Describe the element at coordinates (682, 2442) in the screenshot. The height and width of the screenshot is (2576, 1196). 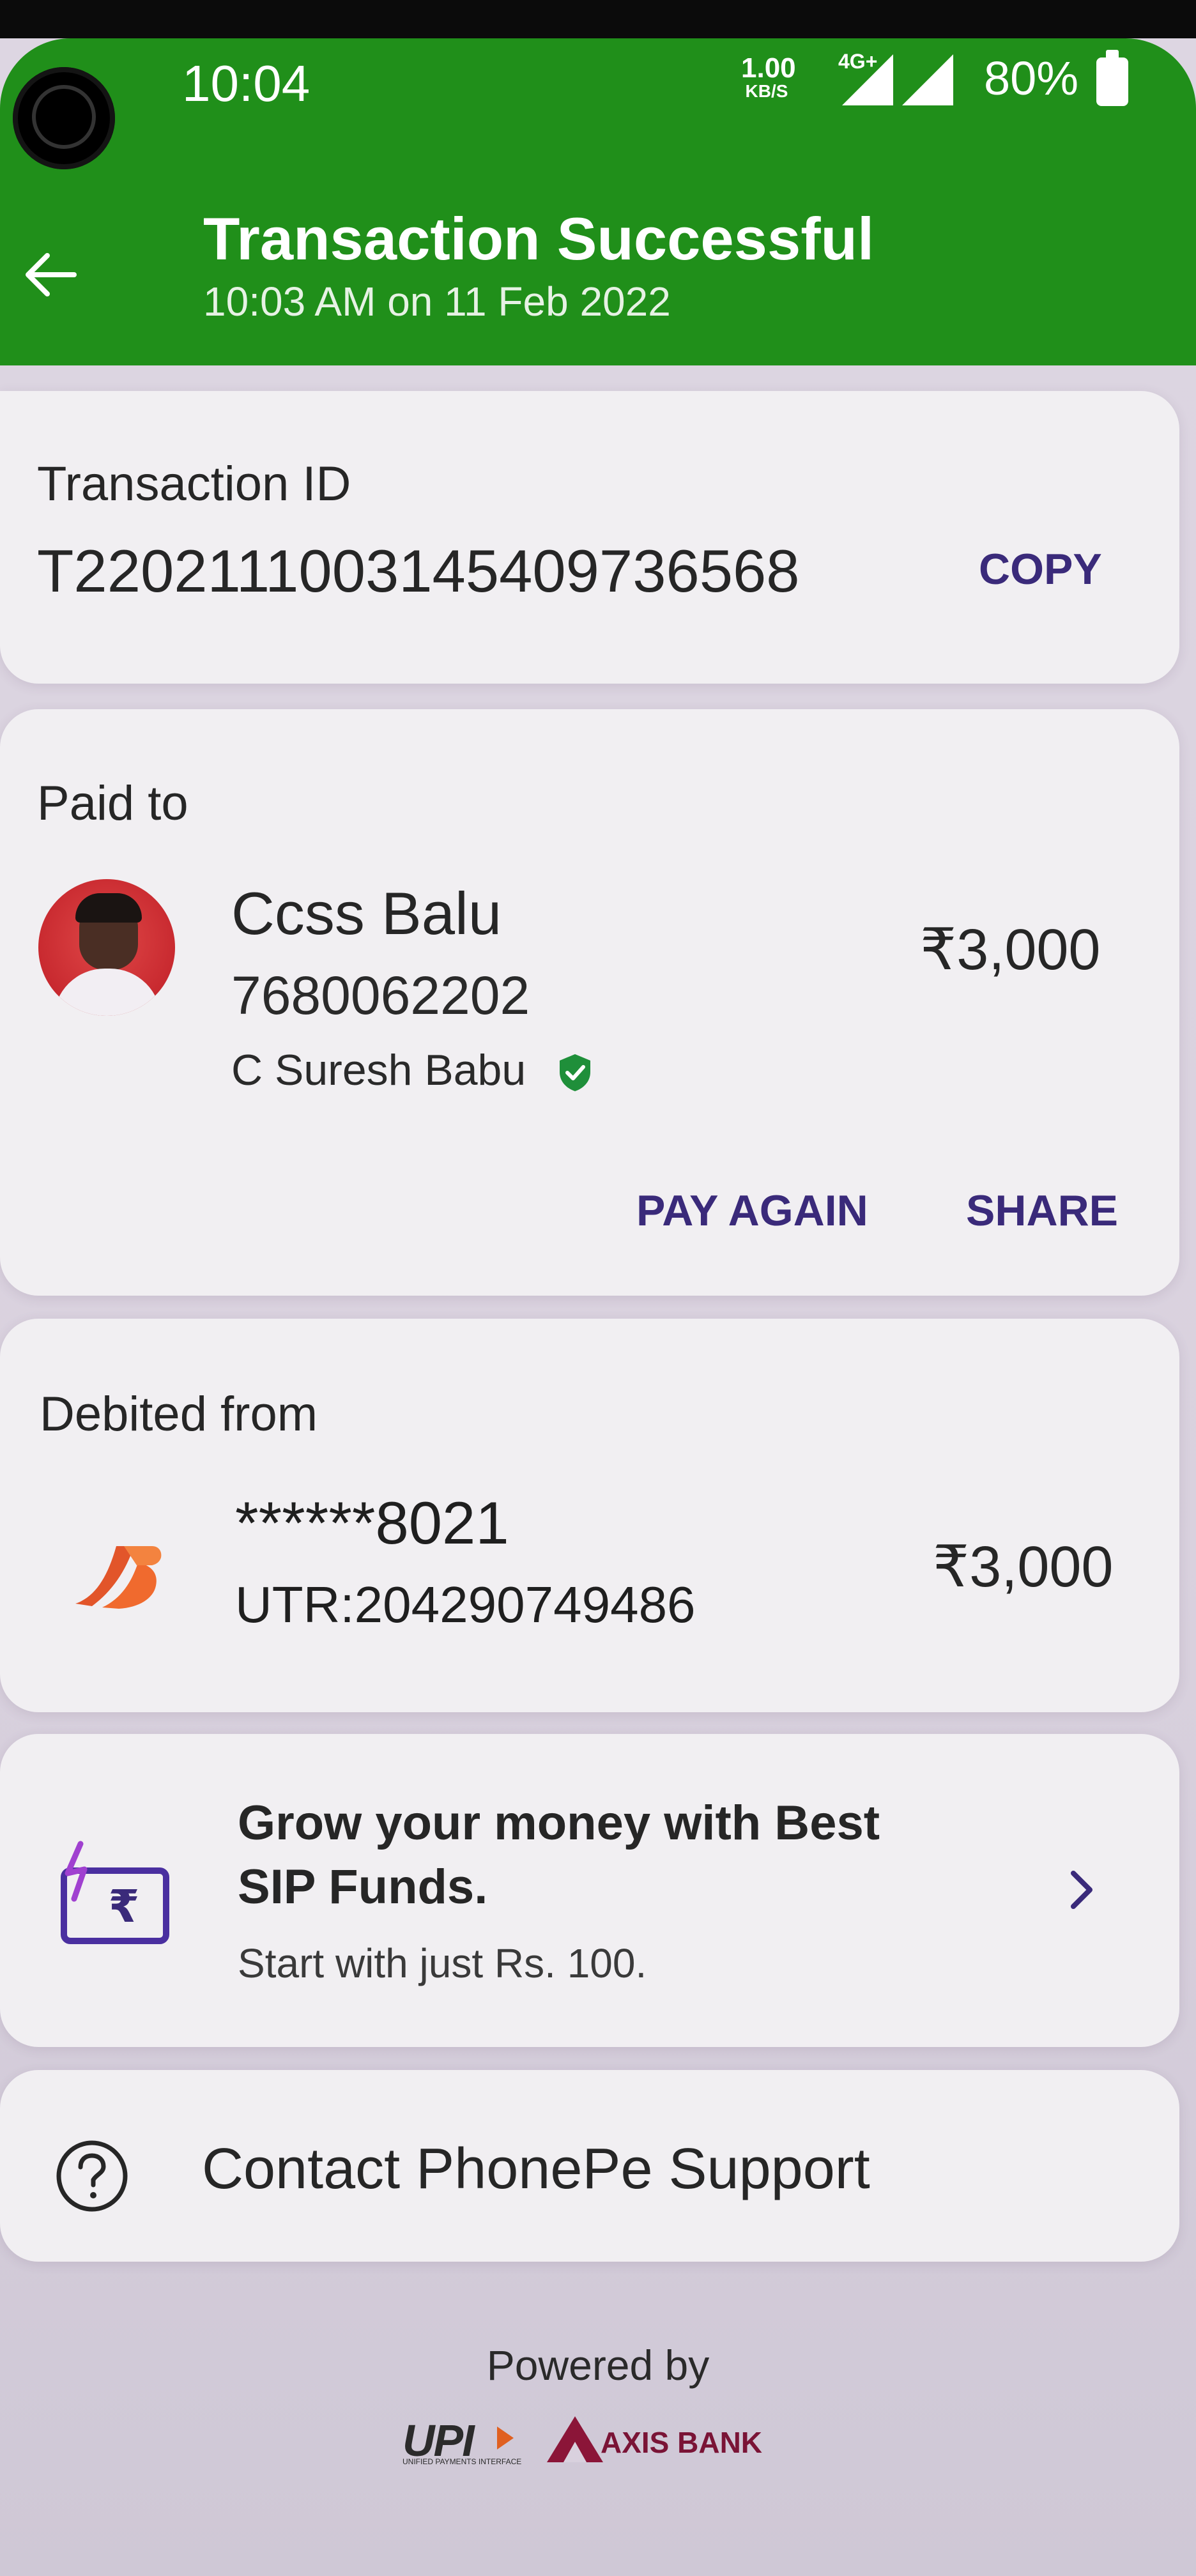
I see `axis-bank-name: AXIS BANK` at that location.